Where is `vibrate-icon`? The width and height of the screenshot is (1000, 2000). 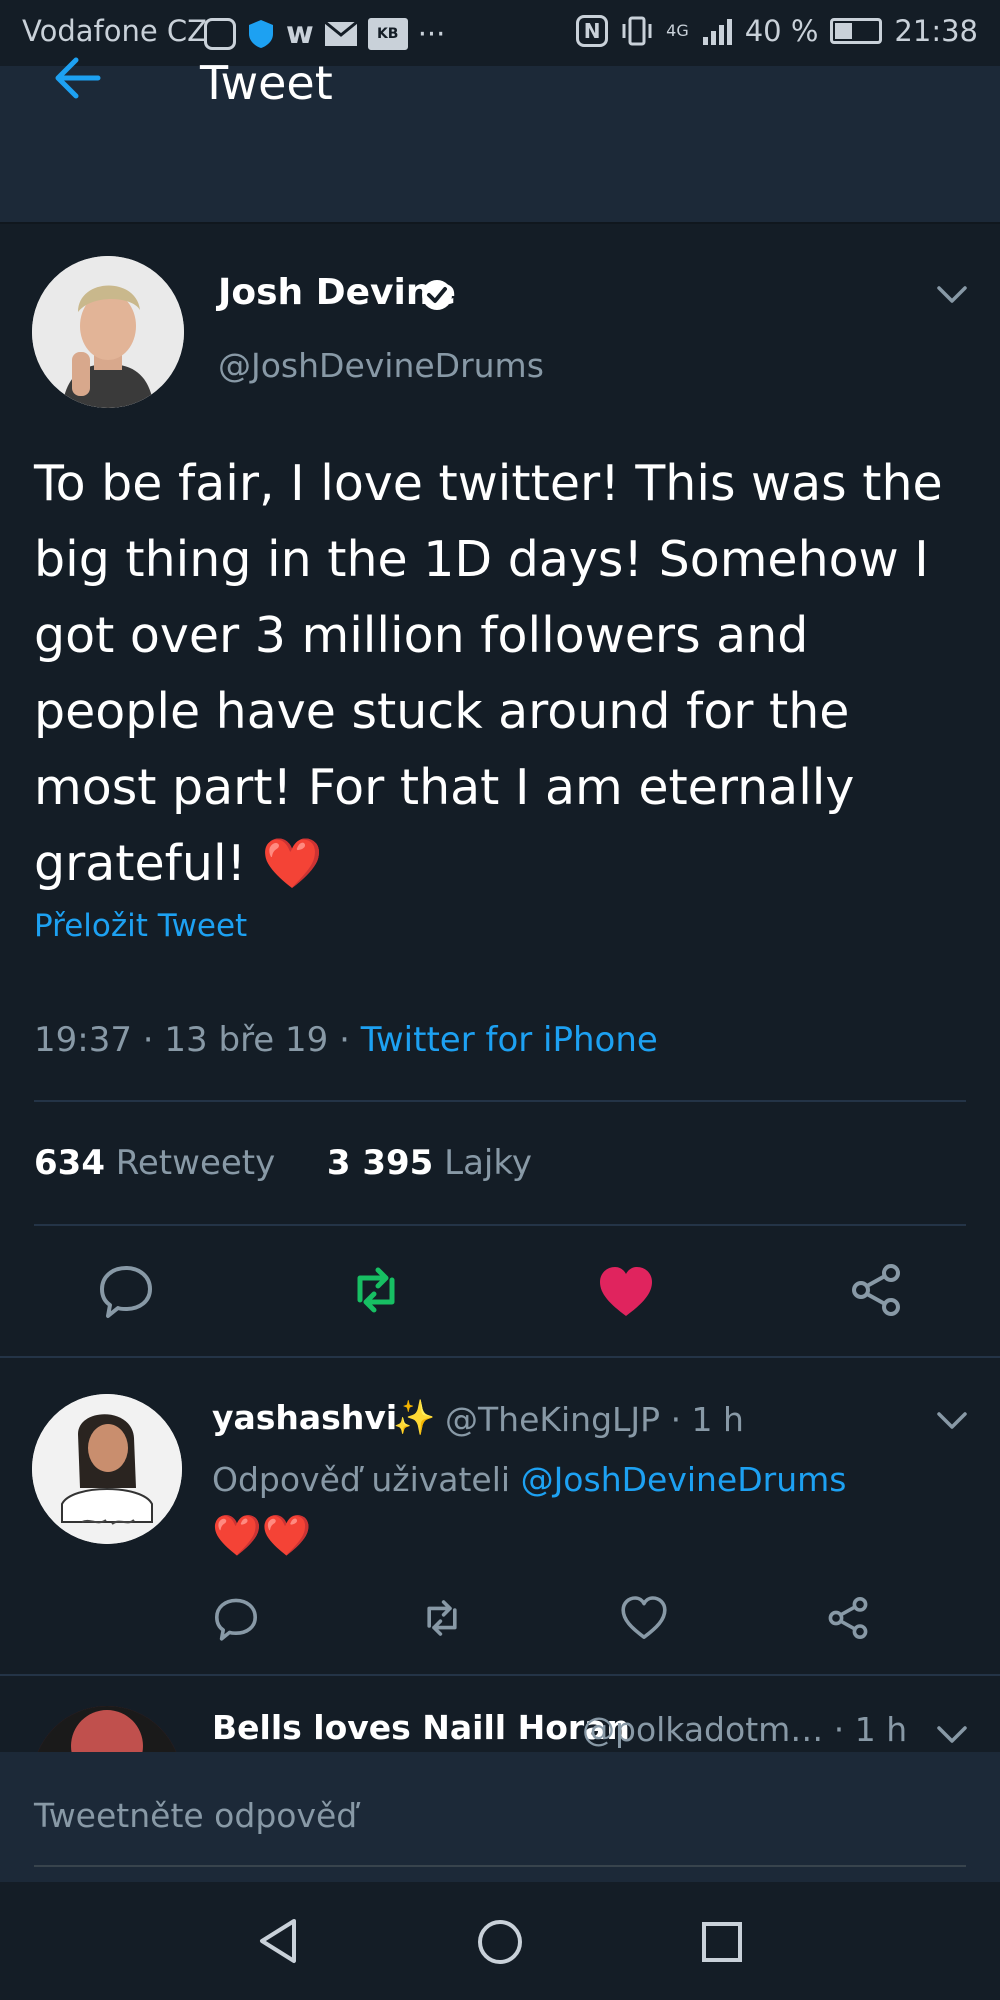
vibrate-icon is located at coordinates (637, 31).